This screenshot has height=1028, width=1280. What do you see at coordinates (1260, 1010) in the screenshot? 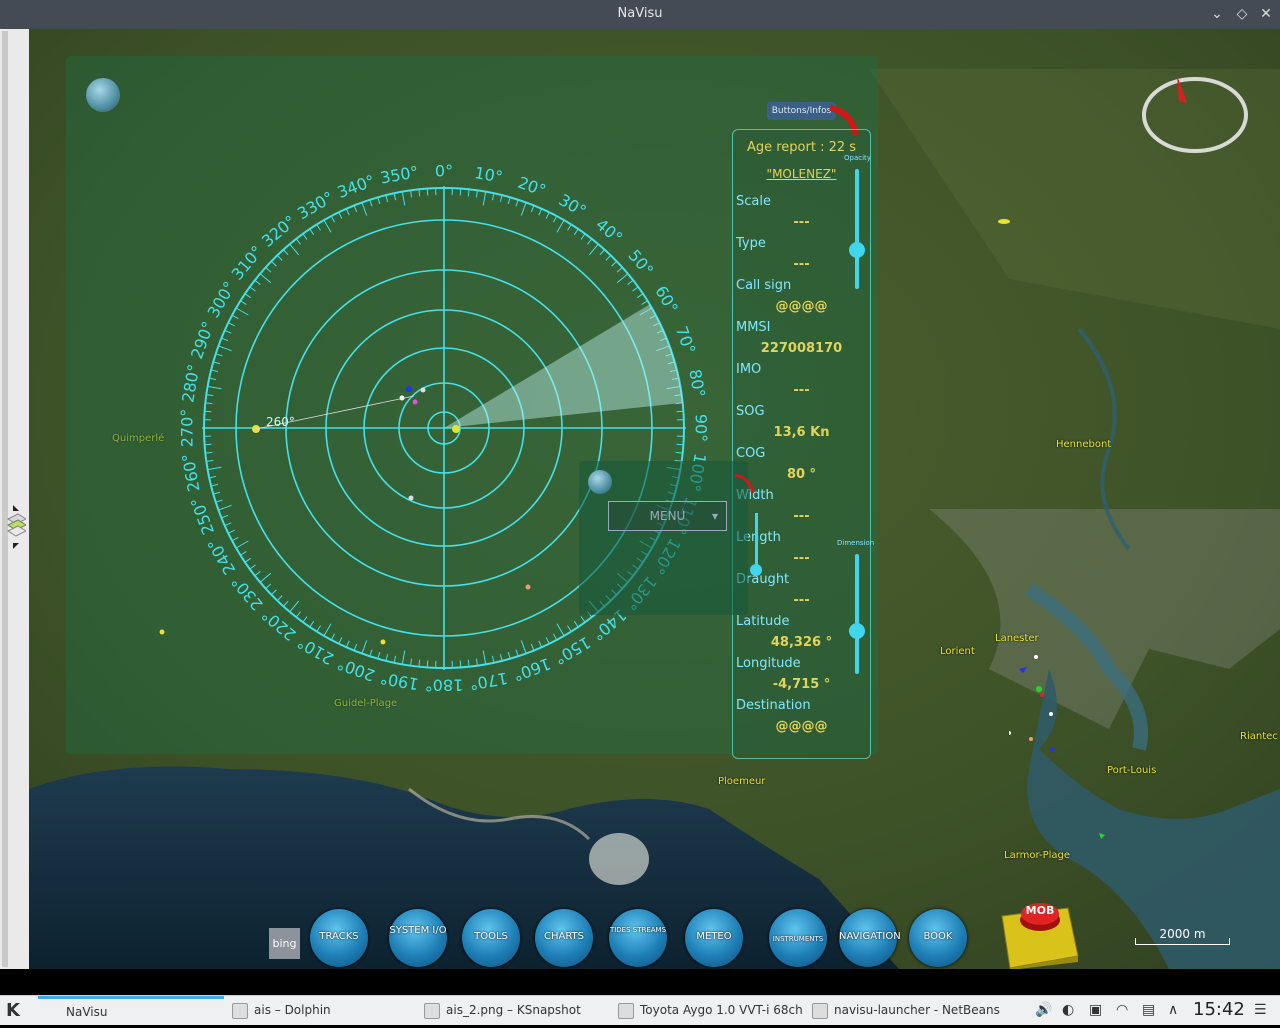
I see `menu-icon: ☰` at bounding box center [1260, 1010].